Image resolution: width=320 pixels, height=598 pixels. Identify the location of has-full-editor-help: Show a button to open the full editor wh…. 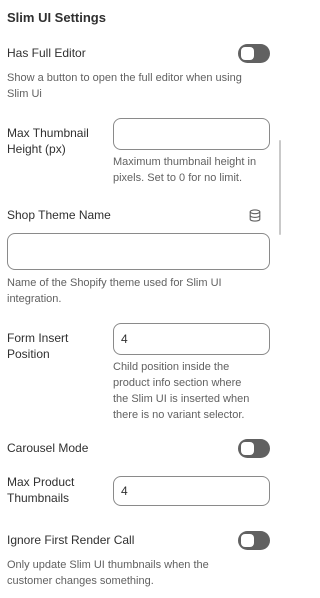
(124, 86).